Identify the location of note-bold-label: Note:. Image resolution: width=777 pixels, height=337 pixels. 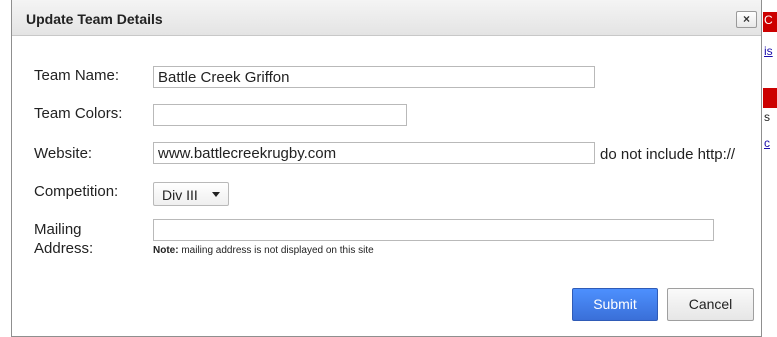
(166, 250).